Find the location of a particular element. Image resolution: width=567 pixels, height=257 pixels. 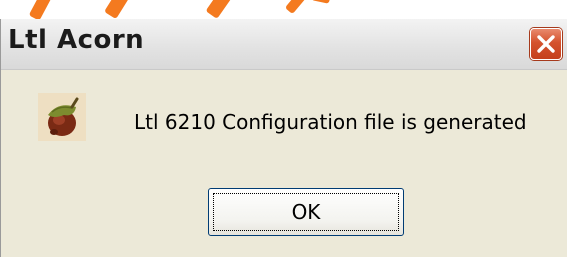

ok-button: OK is located at coordinates (306, 212).